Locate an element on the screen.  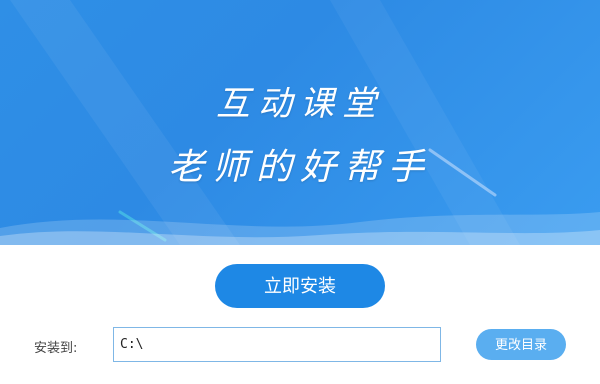
install-now-button: 立即安装 is located at coordinates (300, 286).